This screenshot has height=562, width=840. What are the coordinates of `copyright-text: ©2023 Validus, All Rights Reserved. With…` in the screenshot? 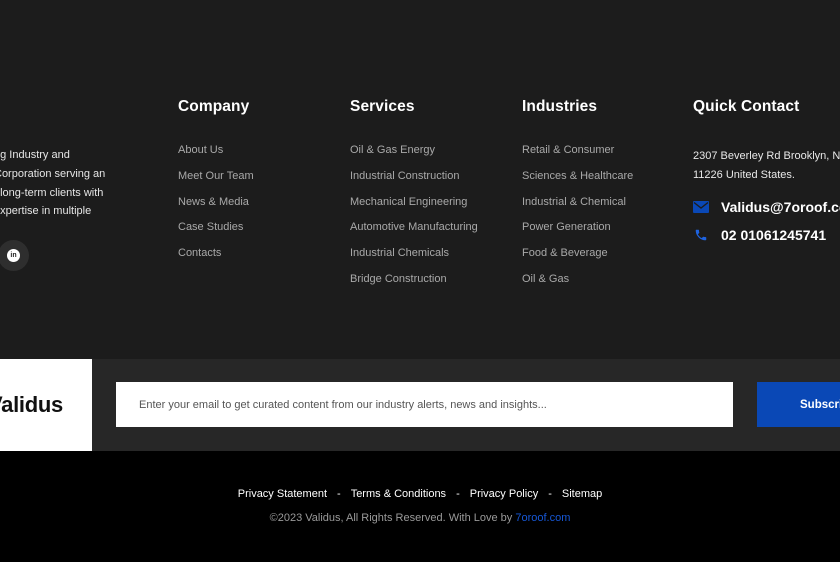 It's located at (392, 518).